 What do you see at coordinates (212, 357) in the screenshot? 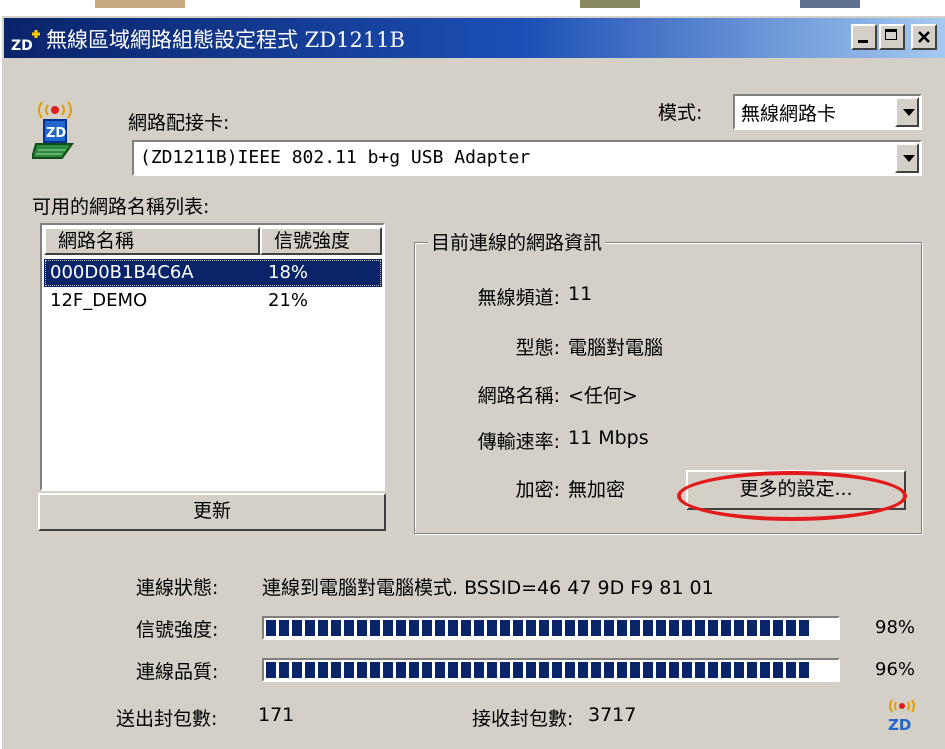
I see `network-list: 網路名稱 信號強度 000D0B1B4C6A 18% 12F_DEMO 21%` at bounding box center [212, 357].